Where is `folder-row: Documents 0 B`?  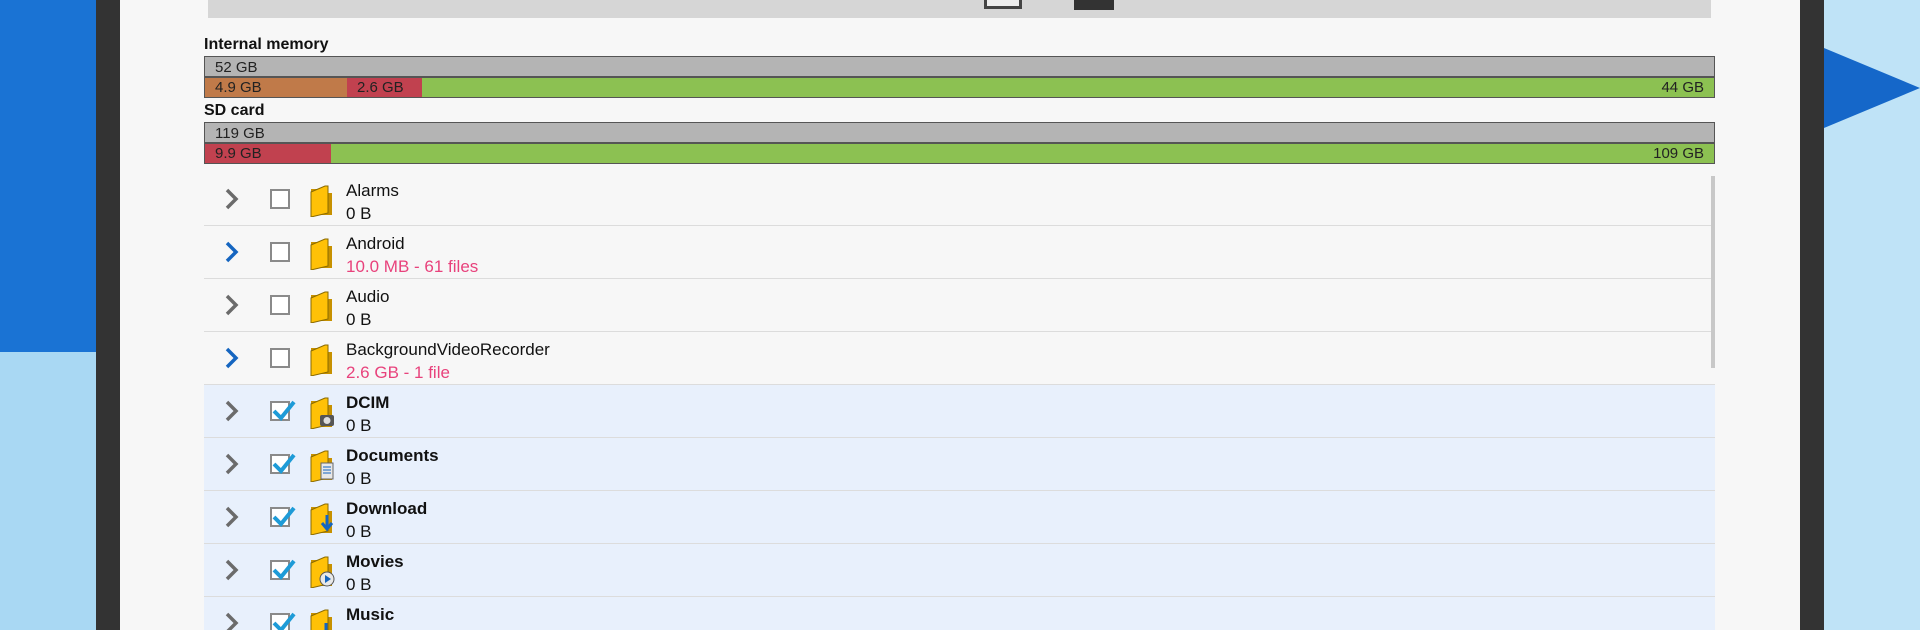 folder-row: Documents 0 B is located at coordinates (959, 464).